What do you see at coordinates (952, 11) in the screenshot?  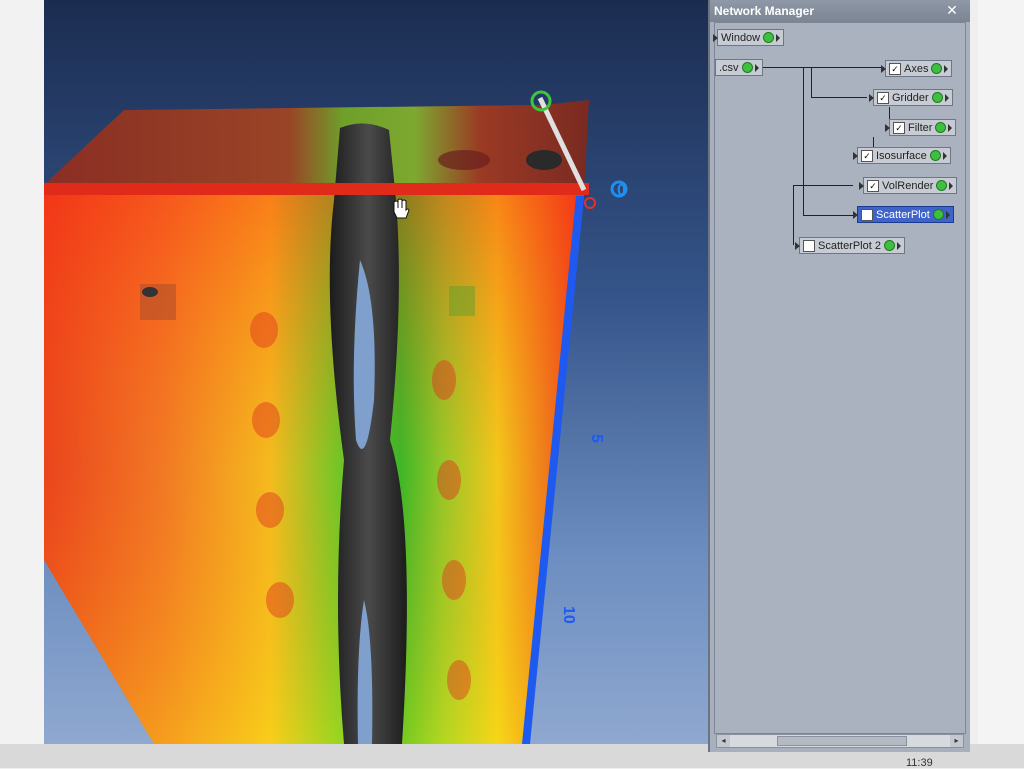 I see `close-icon: ✕` at bounding box center [952, 11].